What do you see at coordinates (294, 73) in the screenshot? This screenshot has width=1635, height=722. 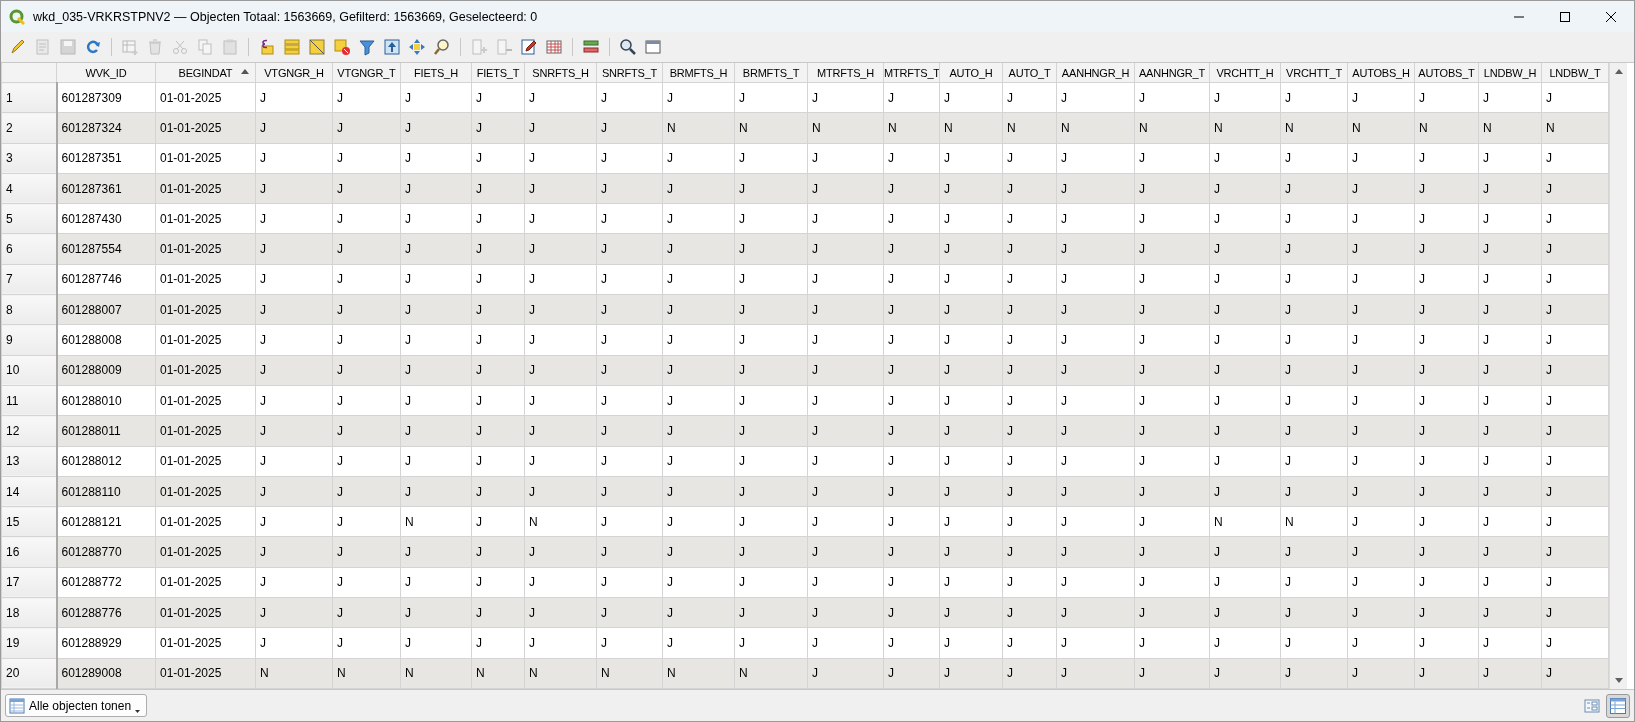 I see `column-header: VTGNGR_H` at bounding box center [294, 73].